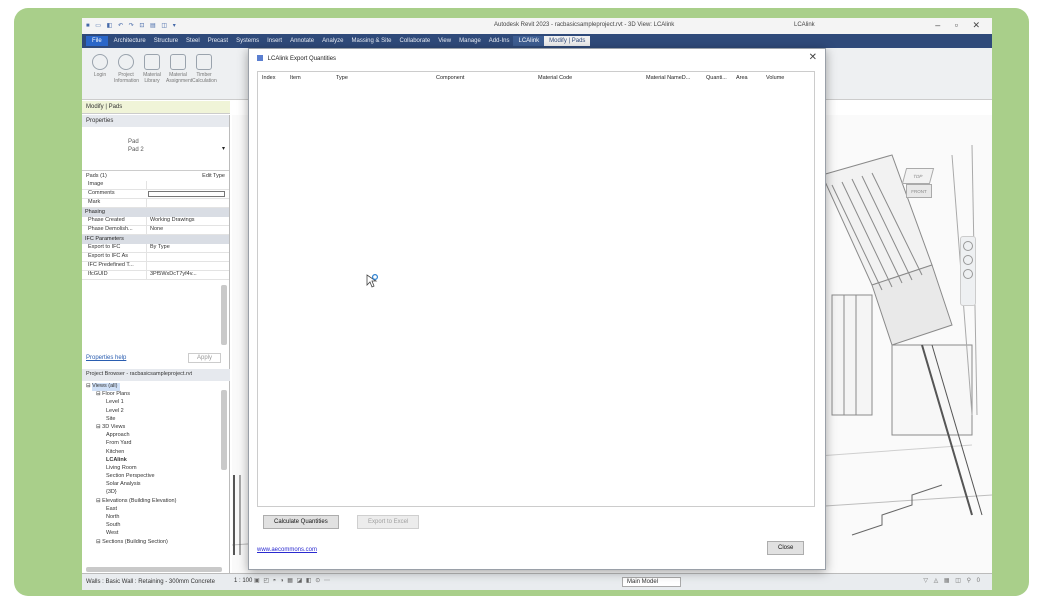 This screenshot has width=1043, height=604. Describe the element at coordinates (187, 248) in the screenshot. I see `property-value: By Type` at that location.